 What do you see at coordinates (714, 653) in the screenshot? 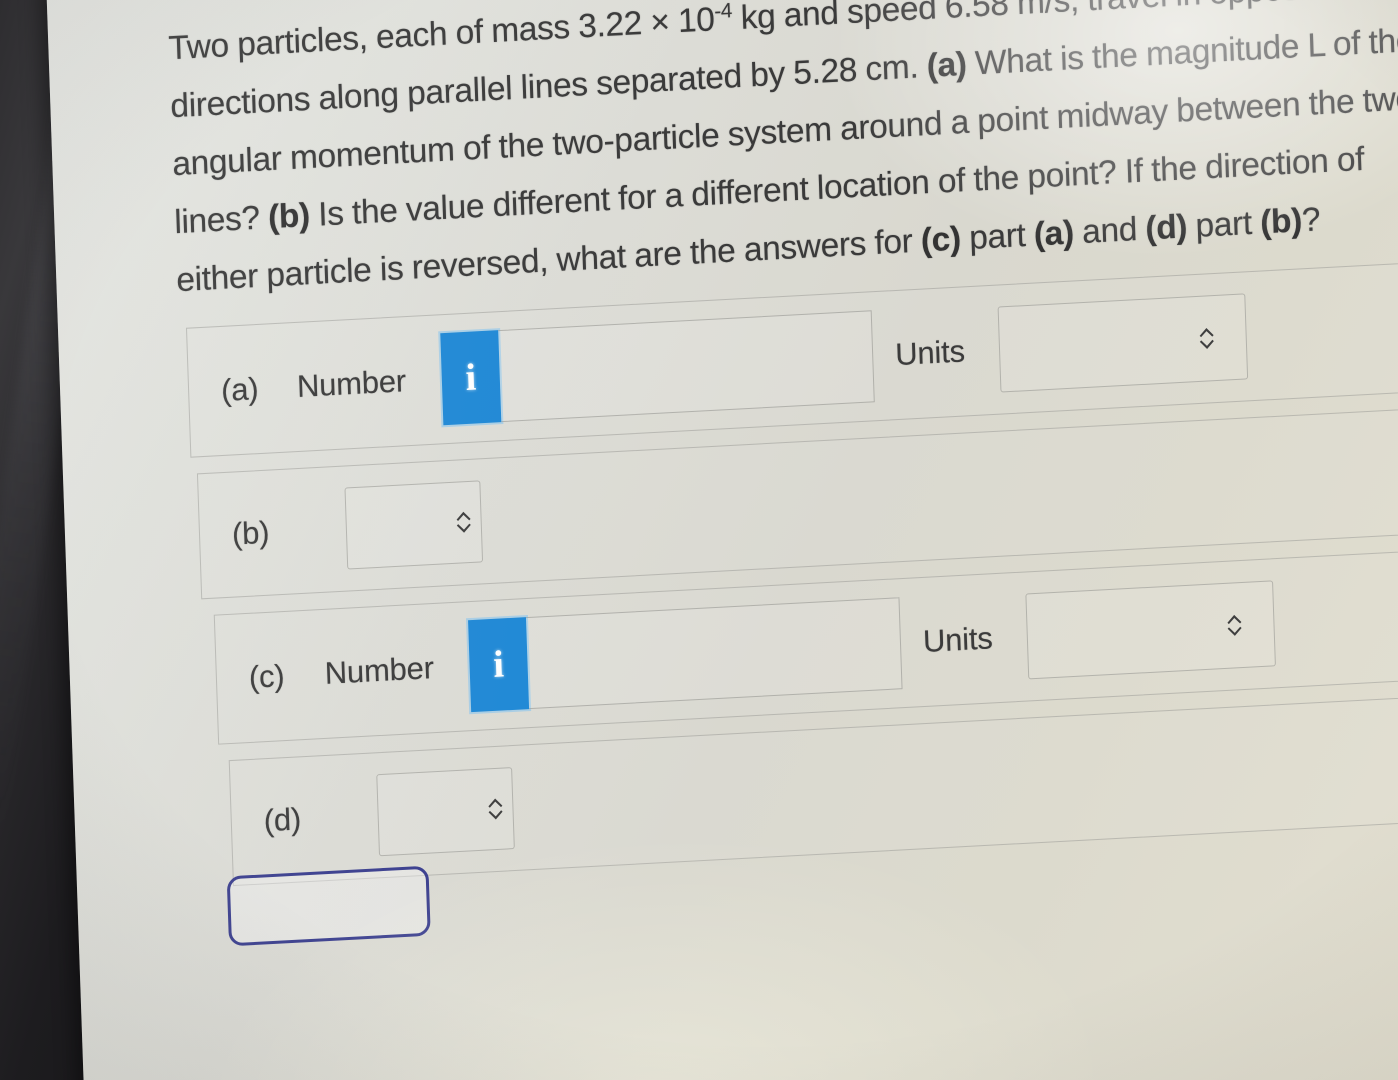
I see `number-input-c` at bounding box center [714, 653].